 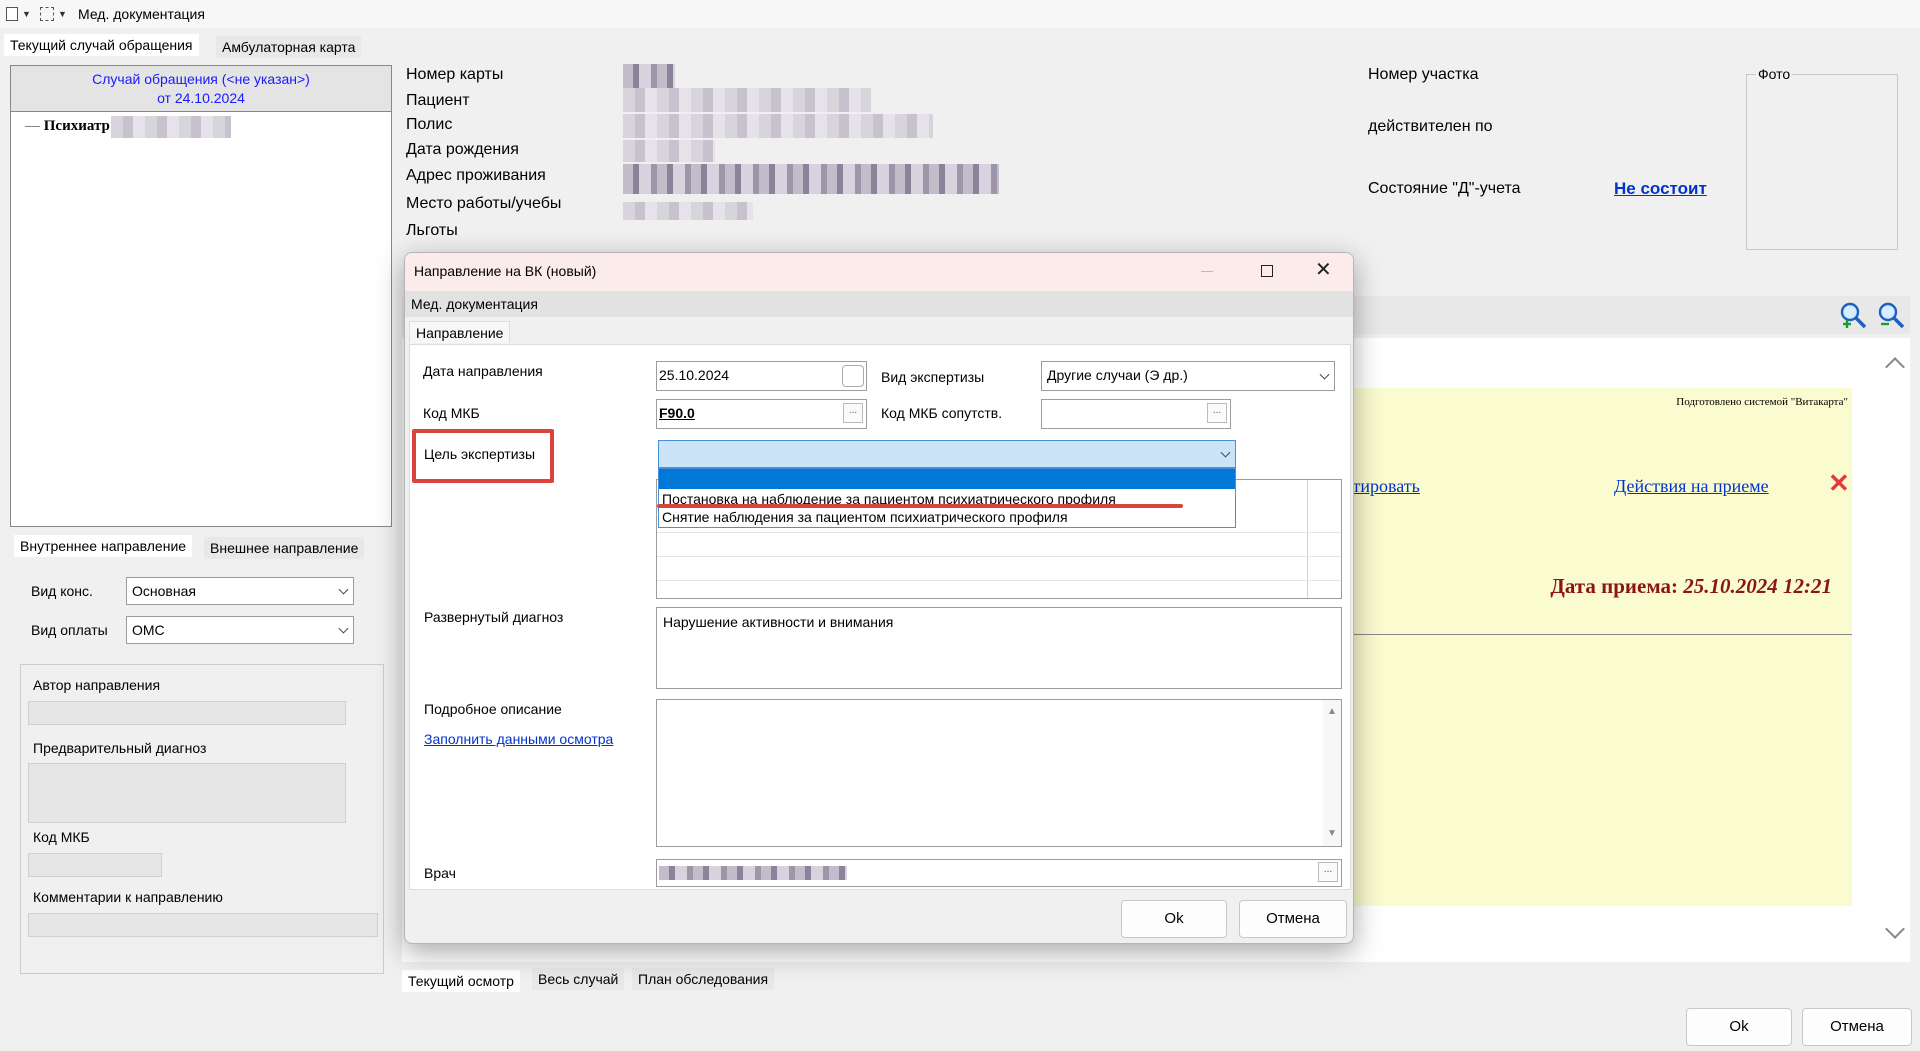 What do you see at coordinates (462, 149) in the screenshot?
I see `patient-label-birth: Дата рождения` at bounding box center [462, 149].